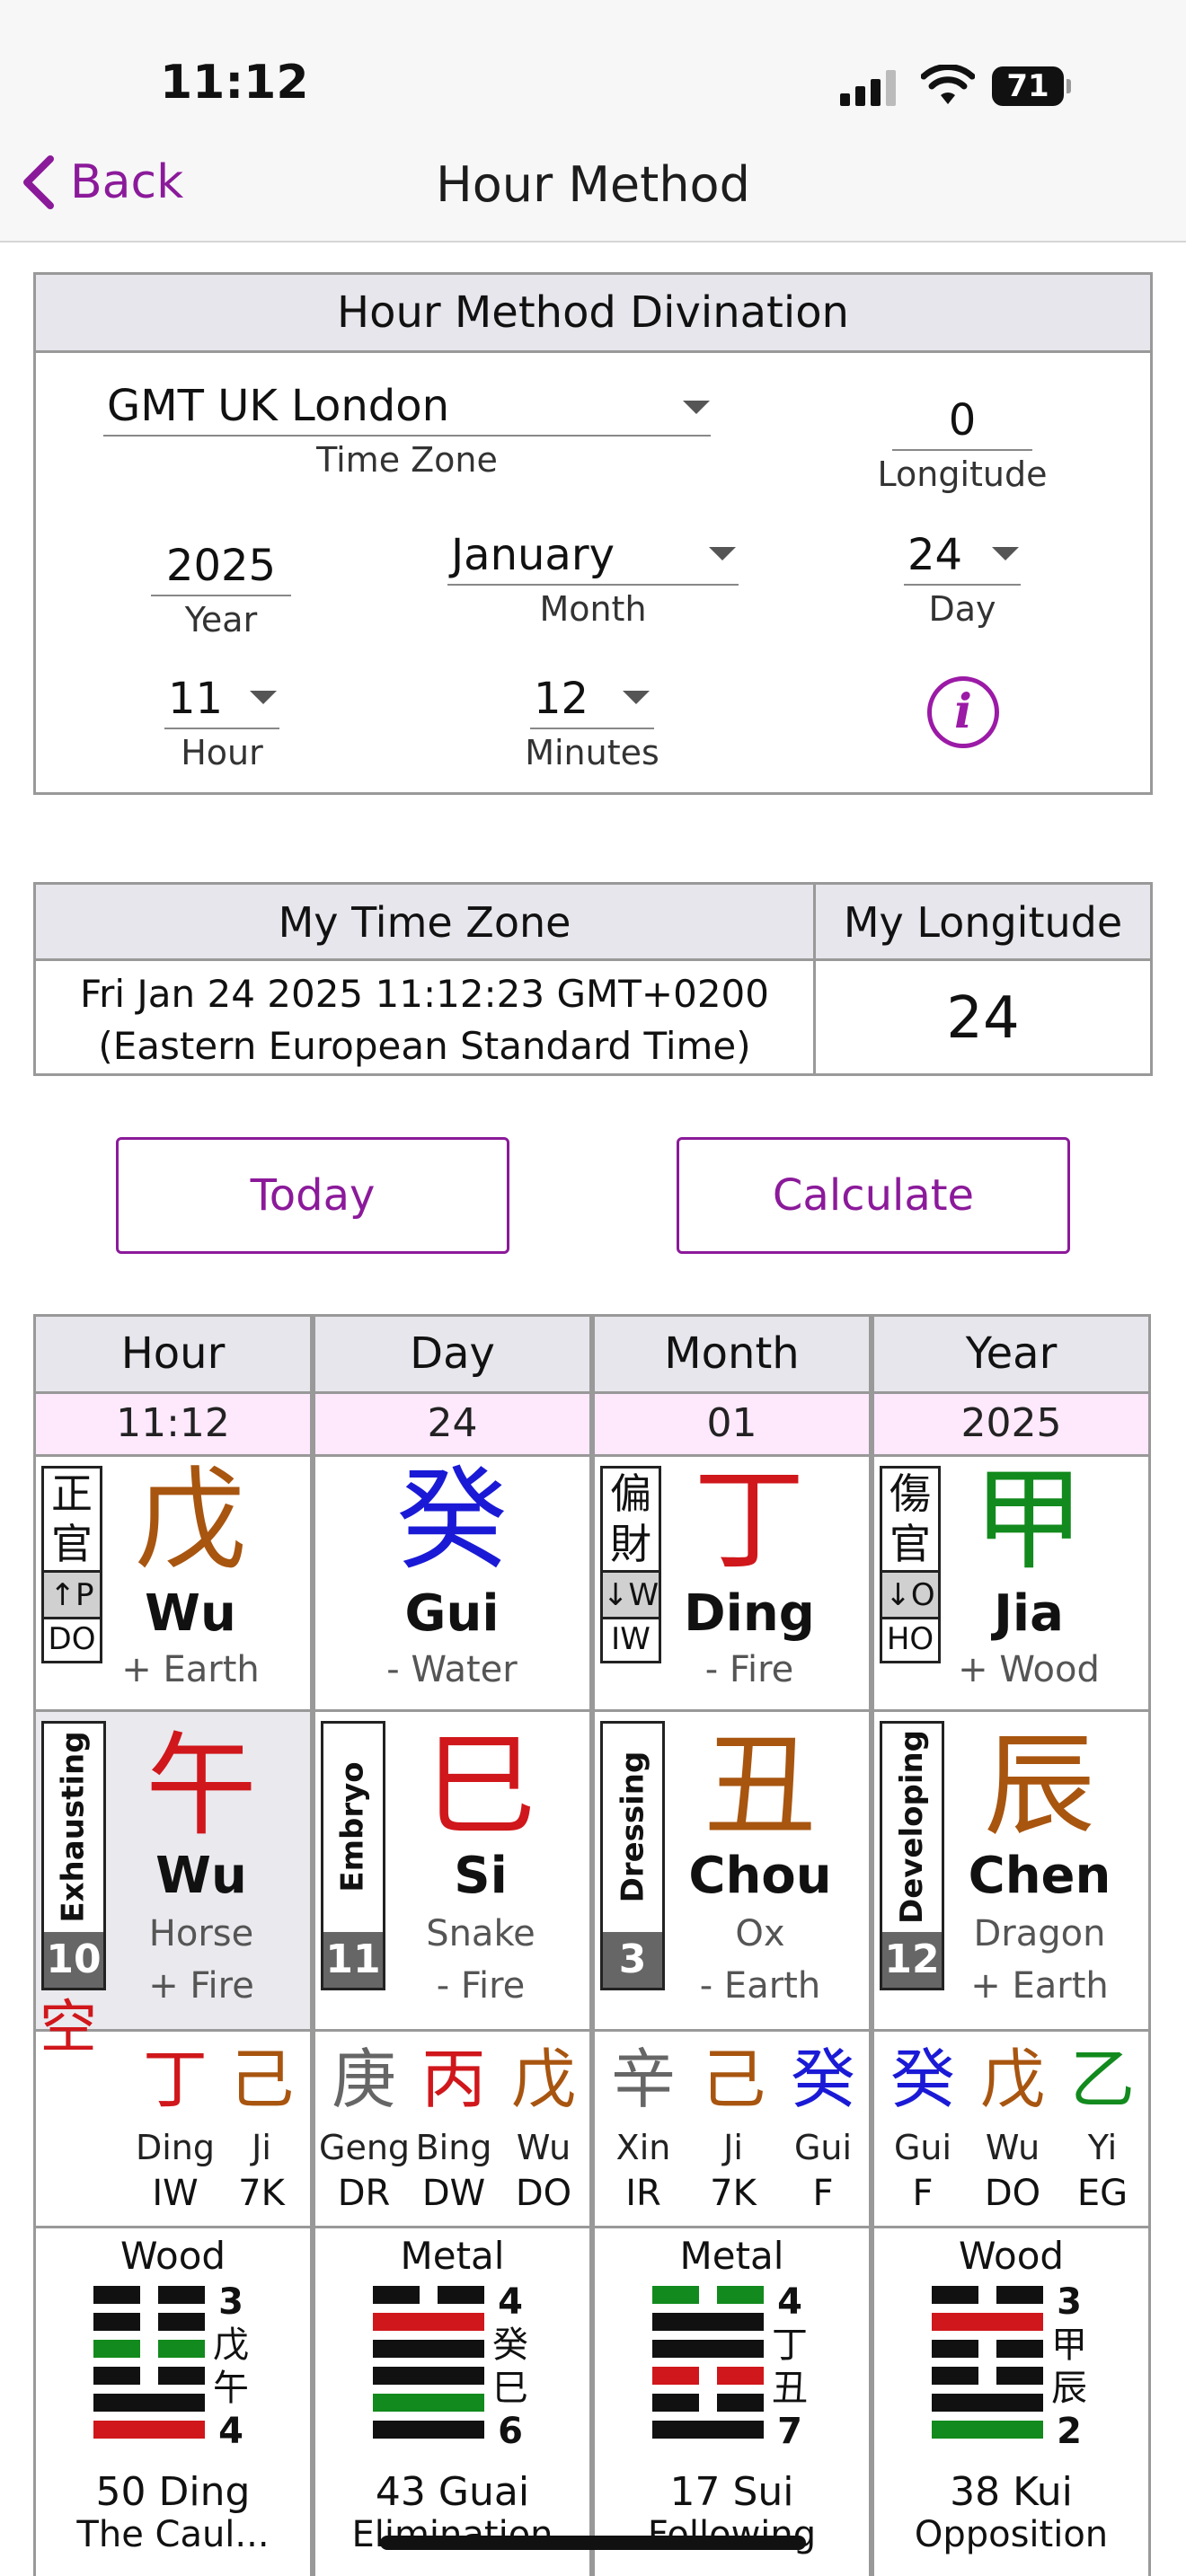 This screenshot has height=2576, width=1186. Describe the element at coordinates (353, 1960) in the screenshot. I see `life-stage-number: 11` at that location.